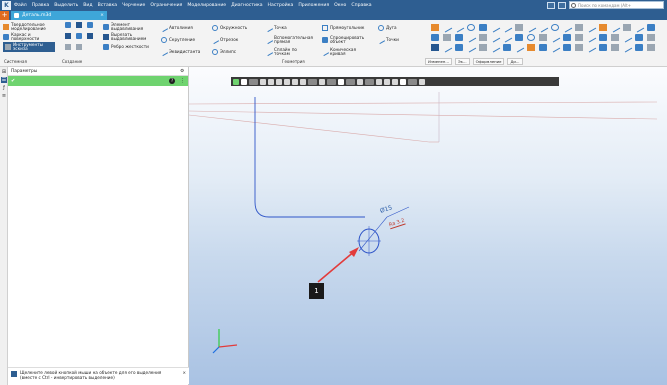  What do you see at coordinates (290, 40) in the screenshot?
I see `aux-line-button: Вспомогательная прямая` at bounding box center [290, 40].